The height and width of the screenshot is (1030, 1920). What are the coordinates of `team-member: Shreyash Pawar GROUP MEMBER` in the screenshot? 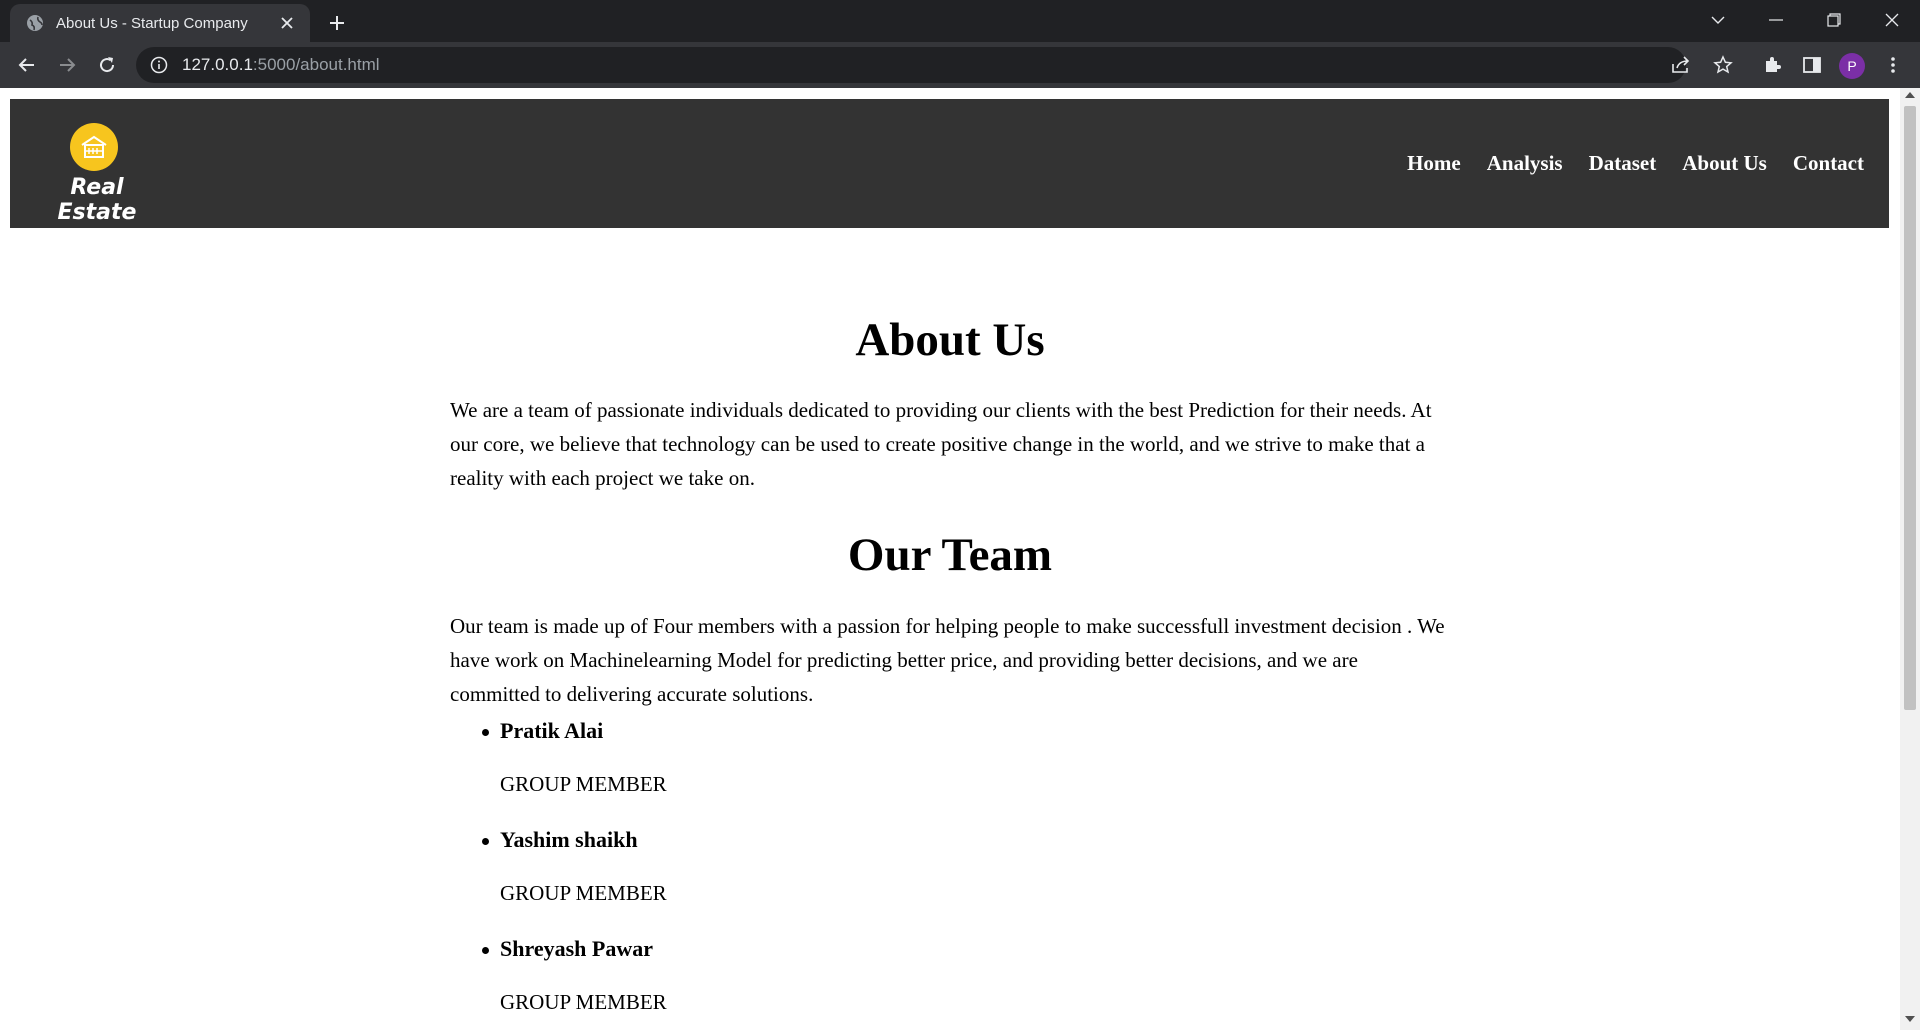 It's located at (941, 983).